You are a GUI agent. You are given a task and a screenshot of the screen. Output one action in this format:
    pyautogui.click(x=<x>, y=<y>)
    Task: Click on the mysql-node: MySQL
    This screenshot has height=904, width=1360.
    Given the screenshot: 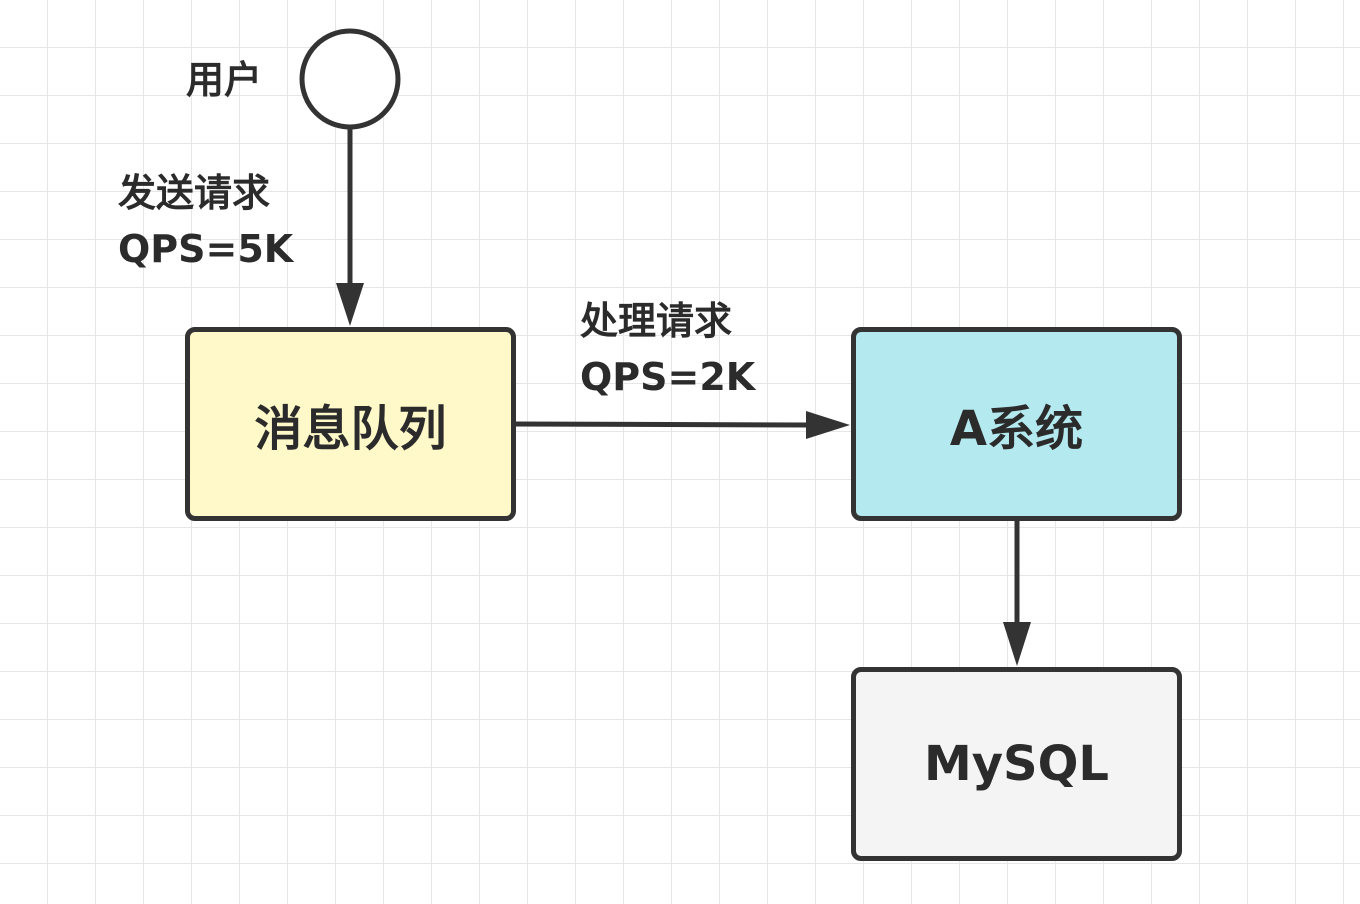 What is the action you would take?
    pyautogui.click(x=1016, y=764)
    